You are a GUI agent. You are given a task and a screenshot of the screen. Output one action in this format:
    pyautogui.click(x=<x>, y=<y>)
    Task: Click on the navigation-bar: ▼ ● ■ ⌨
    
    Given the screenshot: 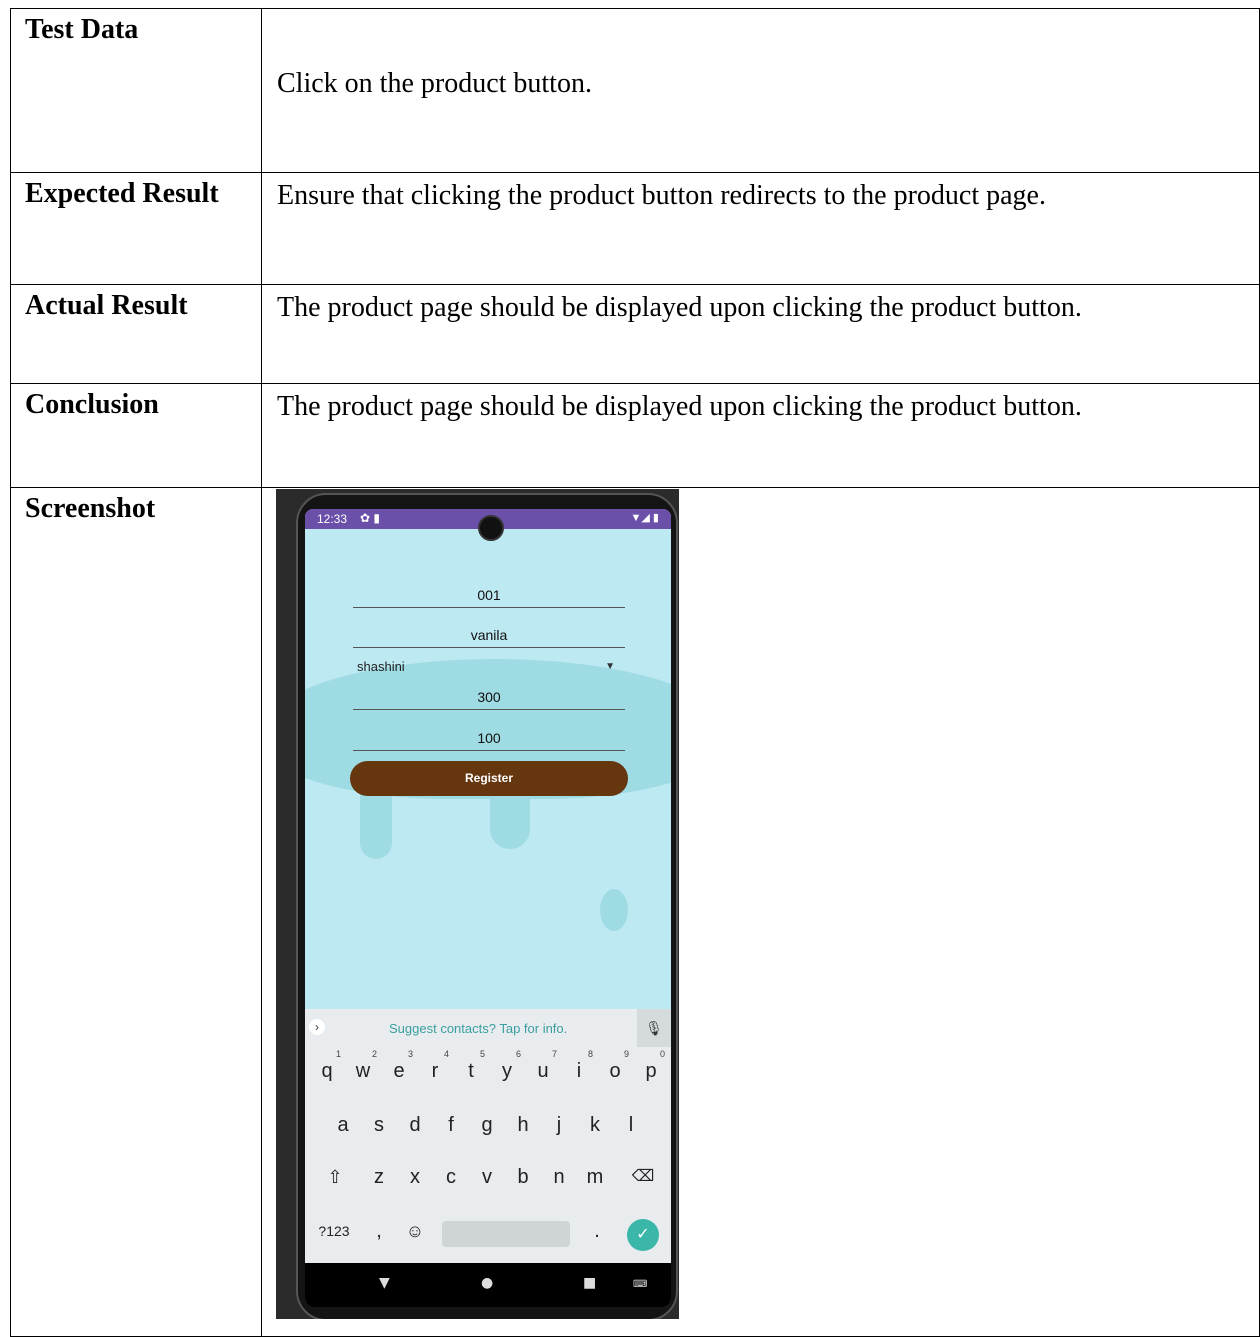 What is the action you would take?
    pyautogui.click(x=488, y=1285)
    